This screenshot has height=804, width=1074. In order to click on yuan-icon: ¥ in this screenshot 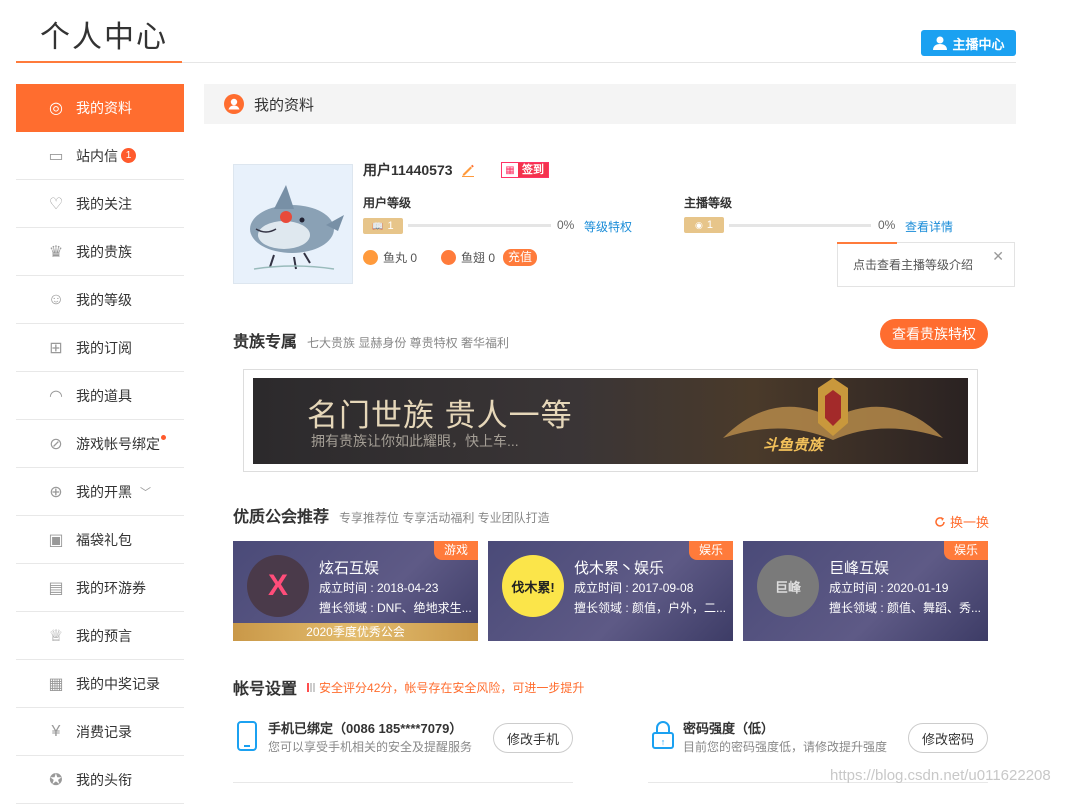, I will do `click(56, 731)`.